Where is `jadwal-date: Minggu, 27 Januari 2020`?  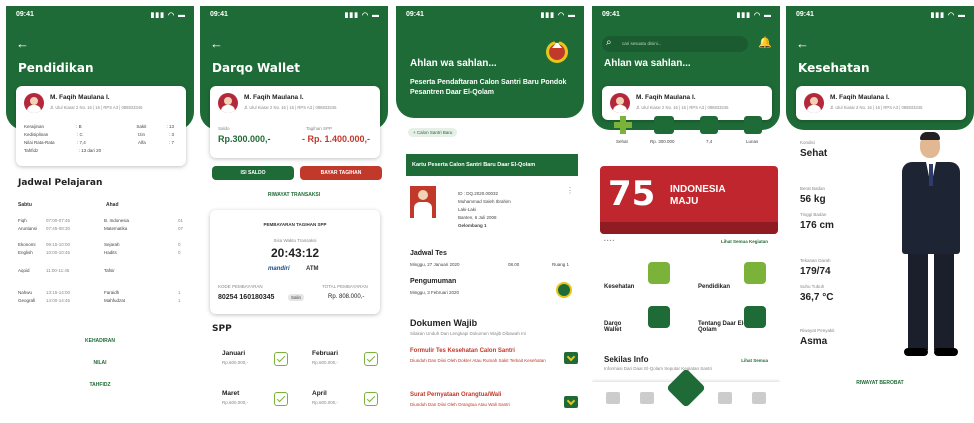 jadwal-date: Minggu, 27 Januari 2020 is located at coordinates (435, 264).